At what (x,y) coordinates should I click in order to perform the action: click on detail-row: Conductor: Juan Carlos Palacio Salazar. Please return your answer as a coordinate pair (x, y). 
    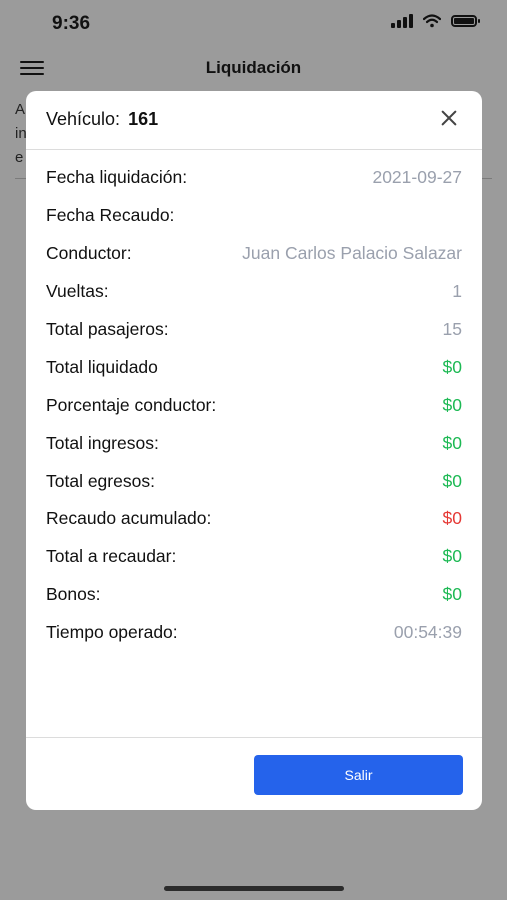
    Looking at the image, I should click on (254, 254).